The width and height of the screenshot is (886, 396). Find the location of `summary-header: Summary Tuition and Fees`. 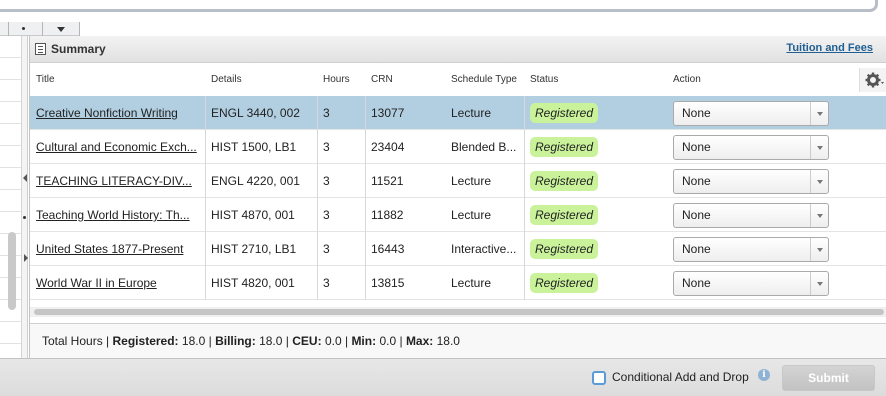

summary-header: Summary Tuition and Fees is located at coordinates (458, 49).